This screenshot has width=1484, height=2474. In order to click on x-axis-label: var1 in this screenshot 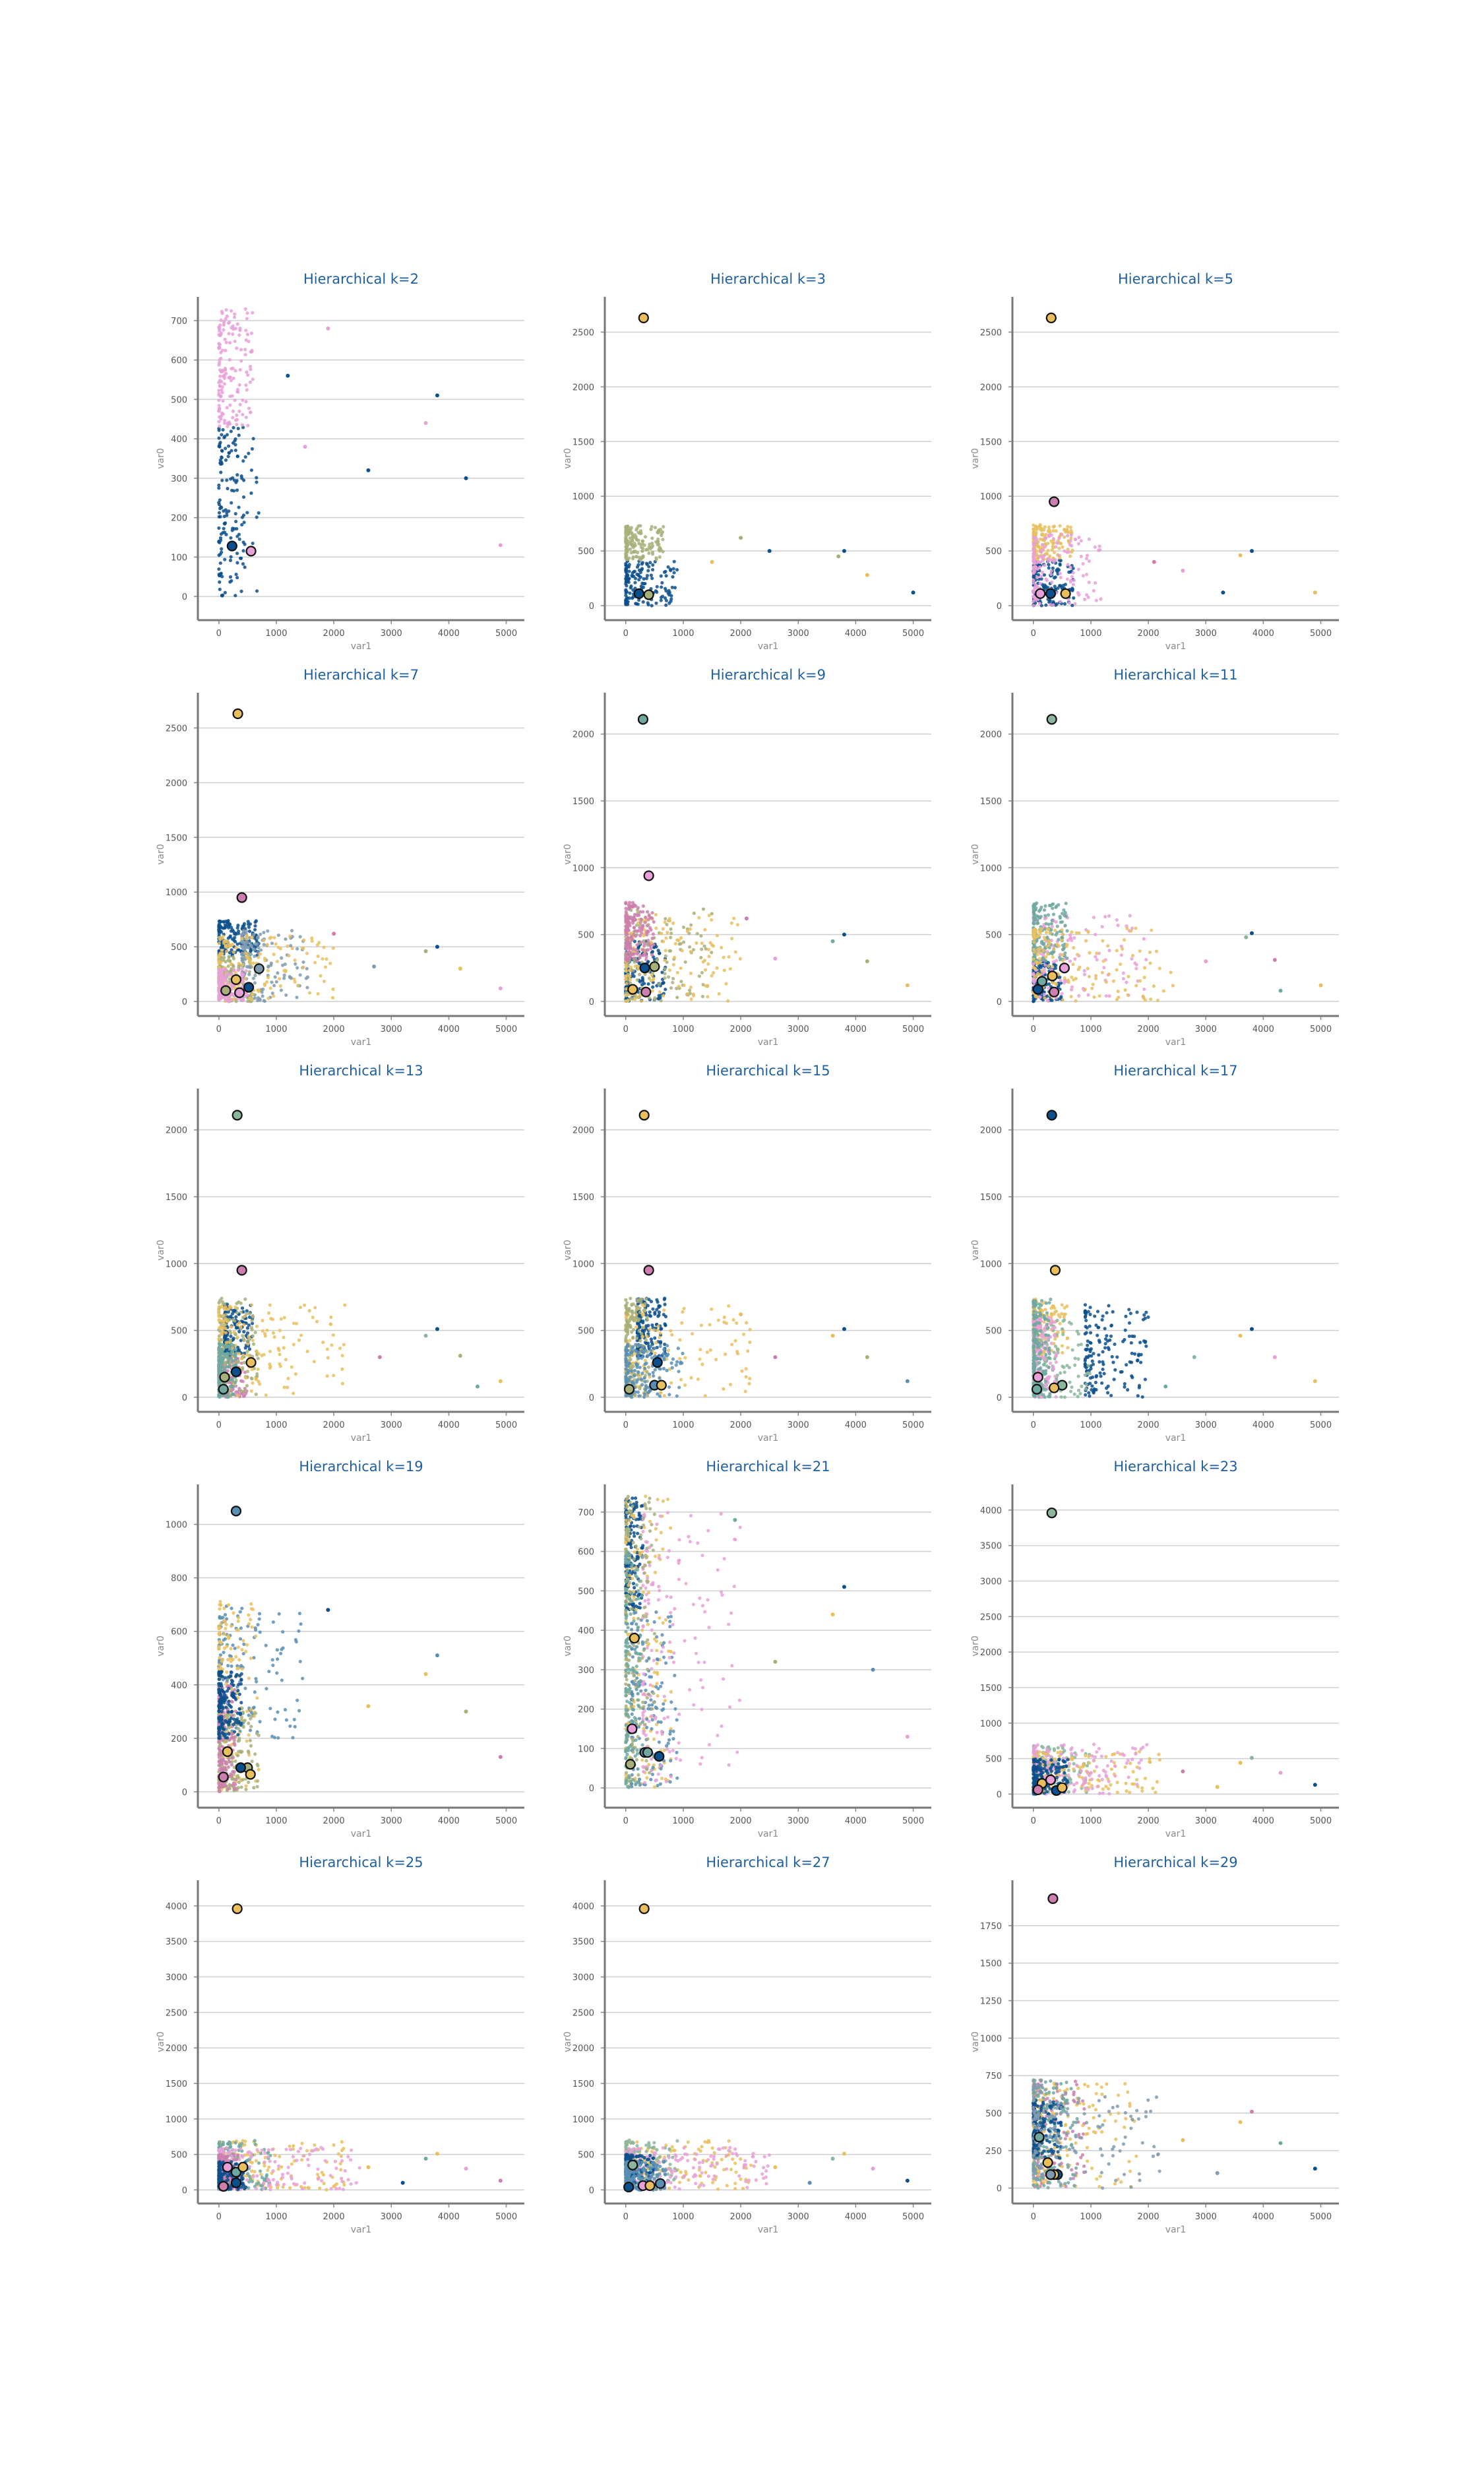, I will do `click(361, 1438)`.